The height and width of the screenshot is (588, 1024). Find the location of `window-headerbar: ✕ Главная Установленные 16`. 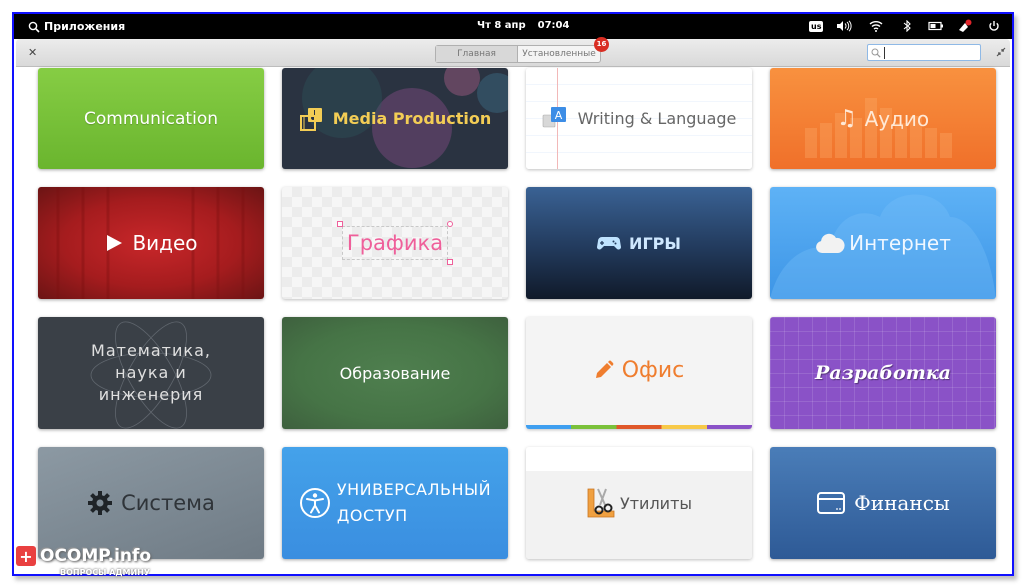

window-headerbar: ✕ Главная Установленные 16 is located at coordinates (513, 52).